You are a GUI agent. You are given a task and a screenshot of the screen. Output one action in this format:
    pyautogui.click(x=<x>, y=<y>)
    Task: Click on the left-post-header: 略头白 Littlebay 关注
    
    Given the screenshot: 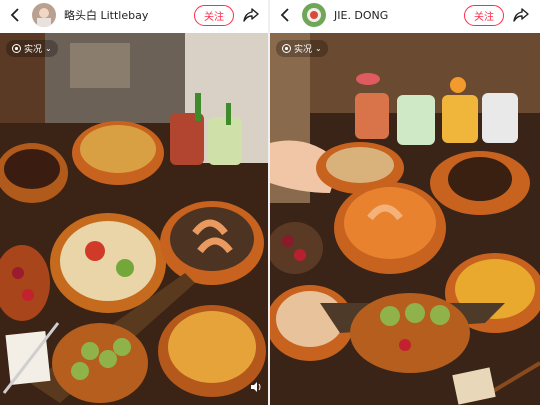 What is the action you would take?
    pyautogui.click(x=135, y=15)
    